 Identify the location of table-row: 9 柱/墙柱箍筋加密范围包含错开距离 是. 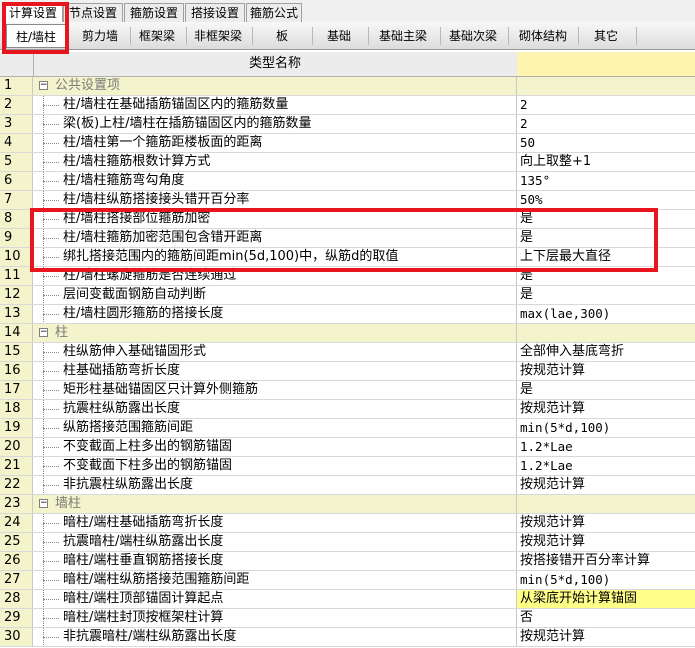
(347, 238).